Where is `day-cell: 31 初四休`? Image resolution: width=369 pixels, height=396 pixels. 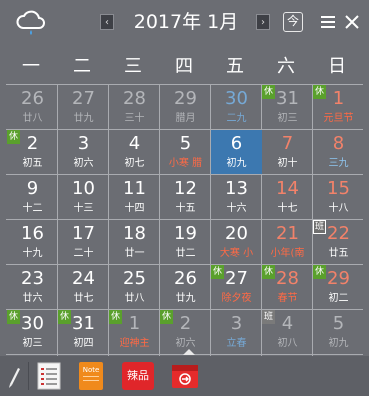 day-cell: 31 初四休 is located at coordinates (83, 332).